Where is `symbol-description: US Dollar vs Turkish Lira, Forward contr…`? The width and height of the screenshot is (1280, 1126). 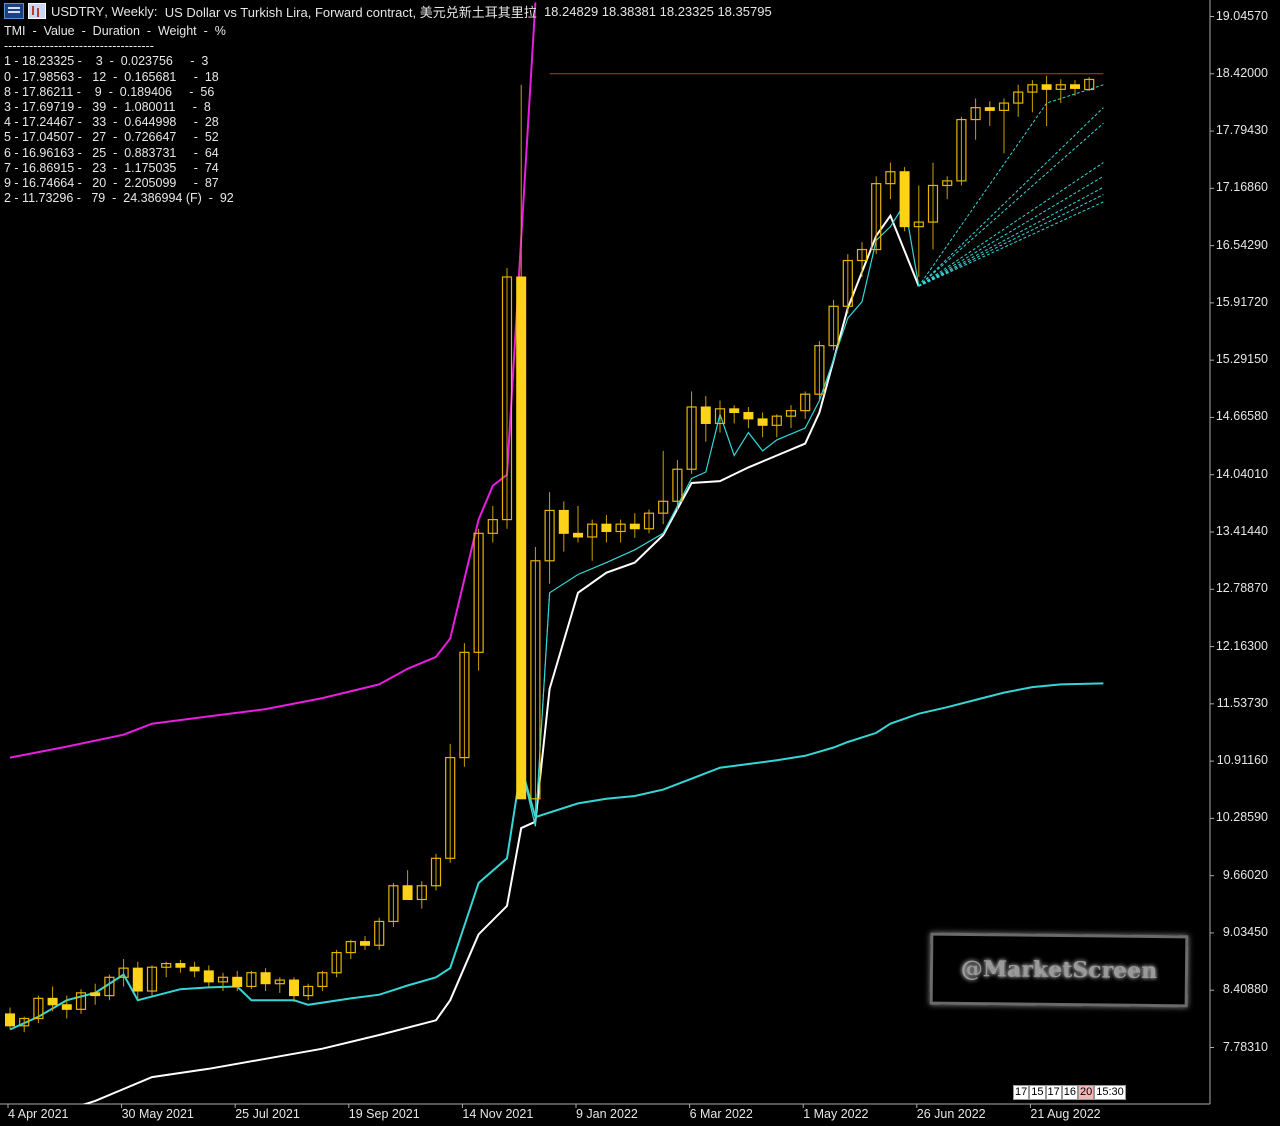 symbol-description: US Dollar vs Turkish Lira, Forward contr… is located at coordinates (350, 12).